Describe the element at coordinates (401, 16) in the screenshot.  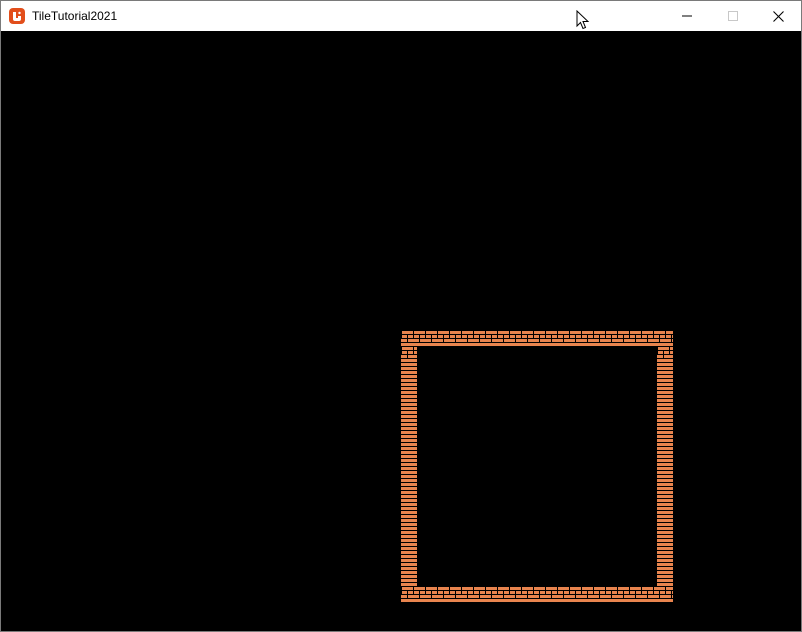
I see `title-bar: TileTutorial2021` at that location.